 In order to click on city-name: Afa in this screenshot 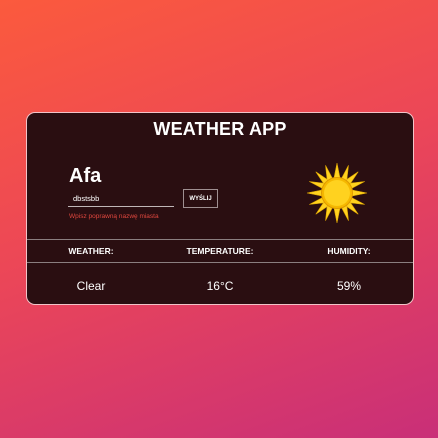, I will do `click(85, 176)`.